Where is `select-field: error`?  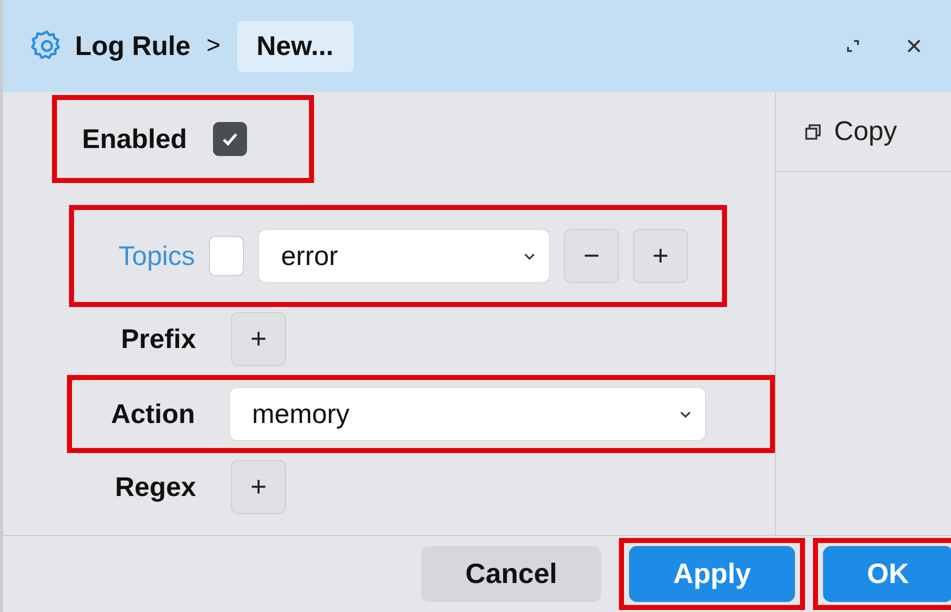 select-field: error is located at coordinates (404, 256).